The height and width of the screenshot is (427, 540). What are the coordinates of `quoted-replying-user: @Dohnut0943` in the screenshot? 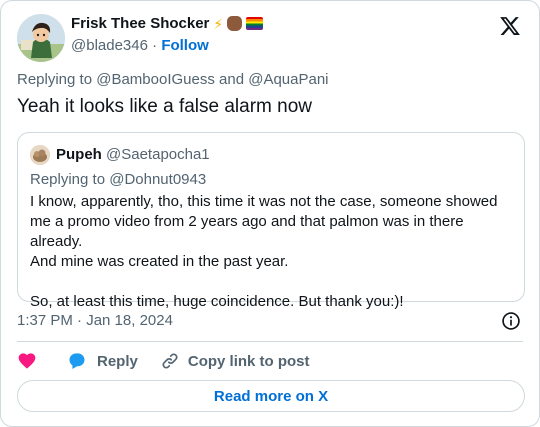 It's located at (158, 179).